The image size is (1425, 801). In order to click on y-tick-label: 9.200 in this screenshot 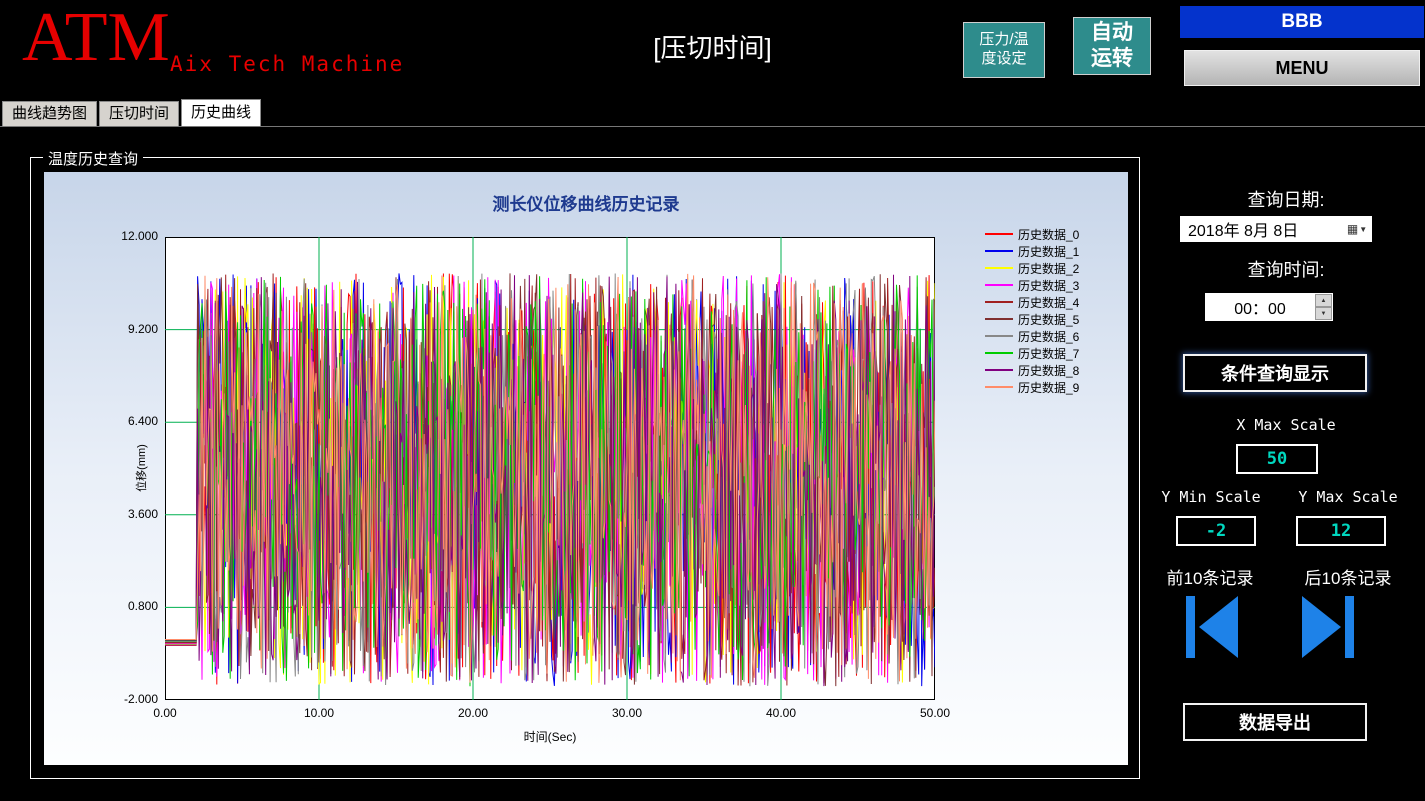, I will do `click(142, 329)`.